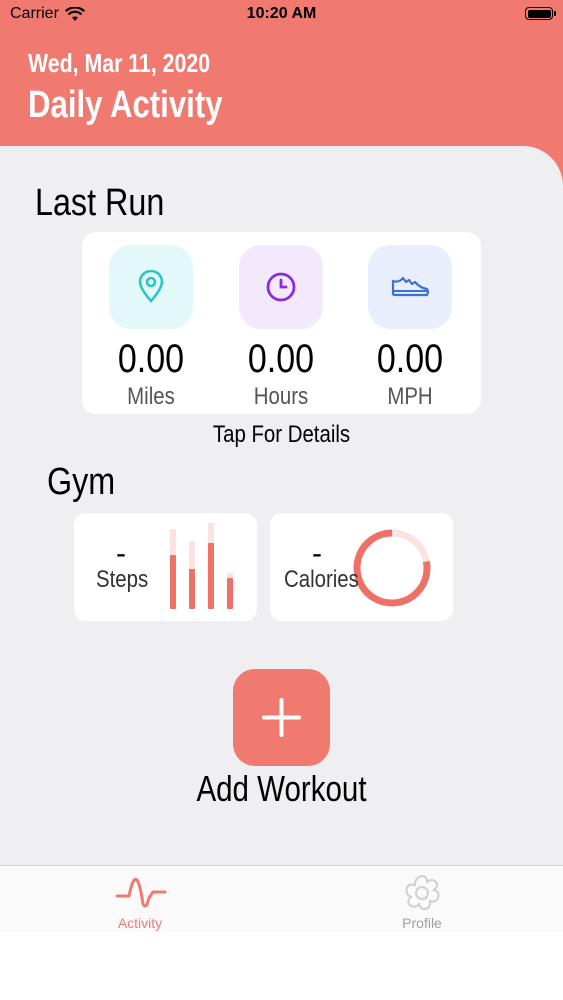 This screenshot has height=1000, width=563. I want to click on plus-icon, so click(281, 717).